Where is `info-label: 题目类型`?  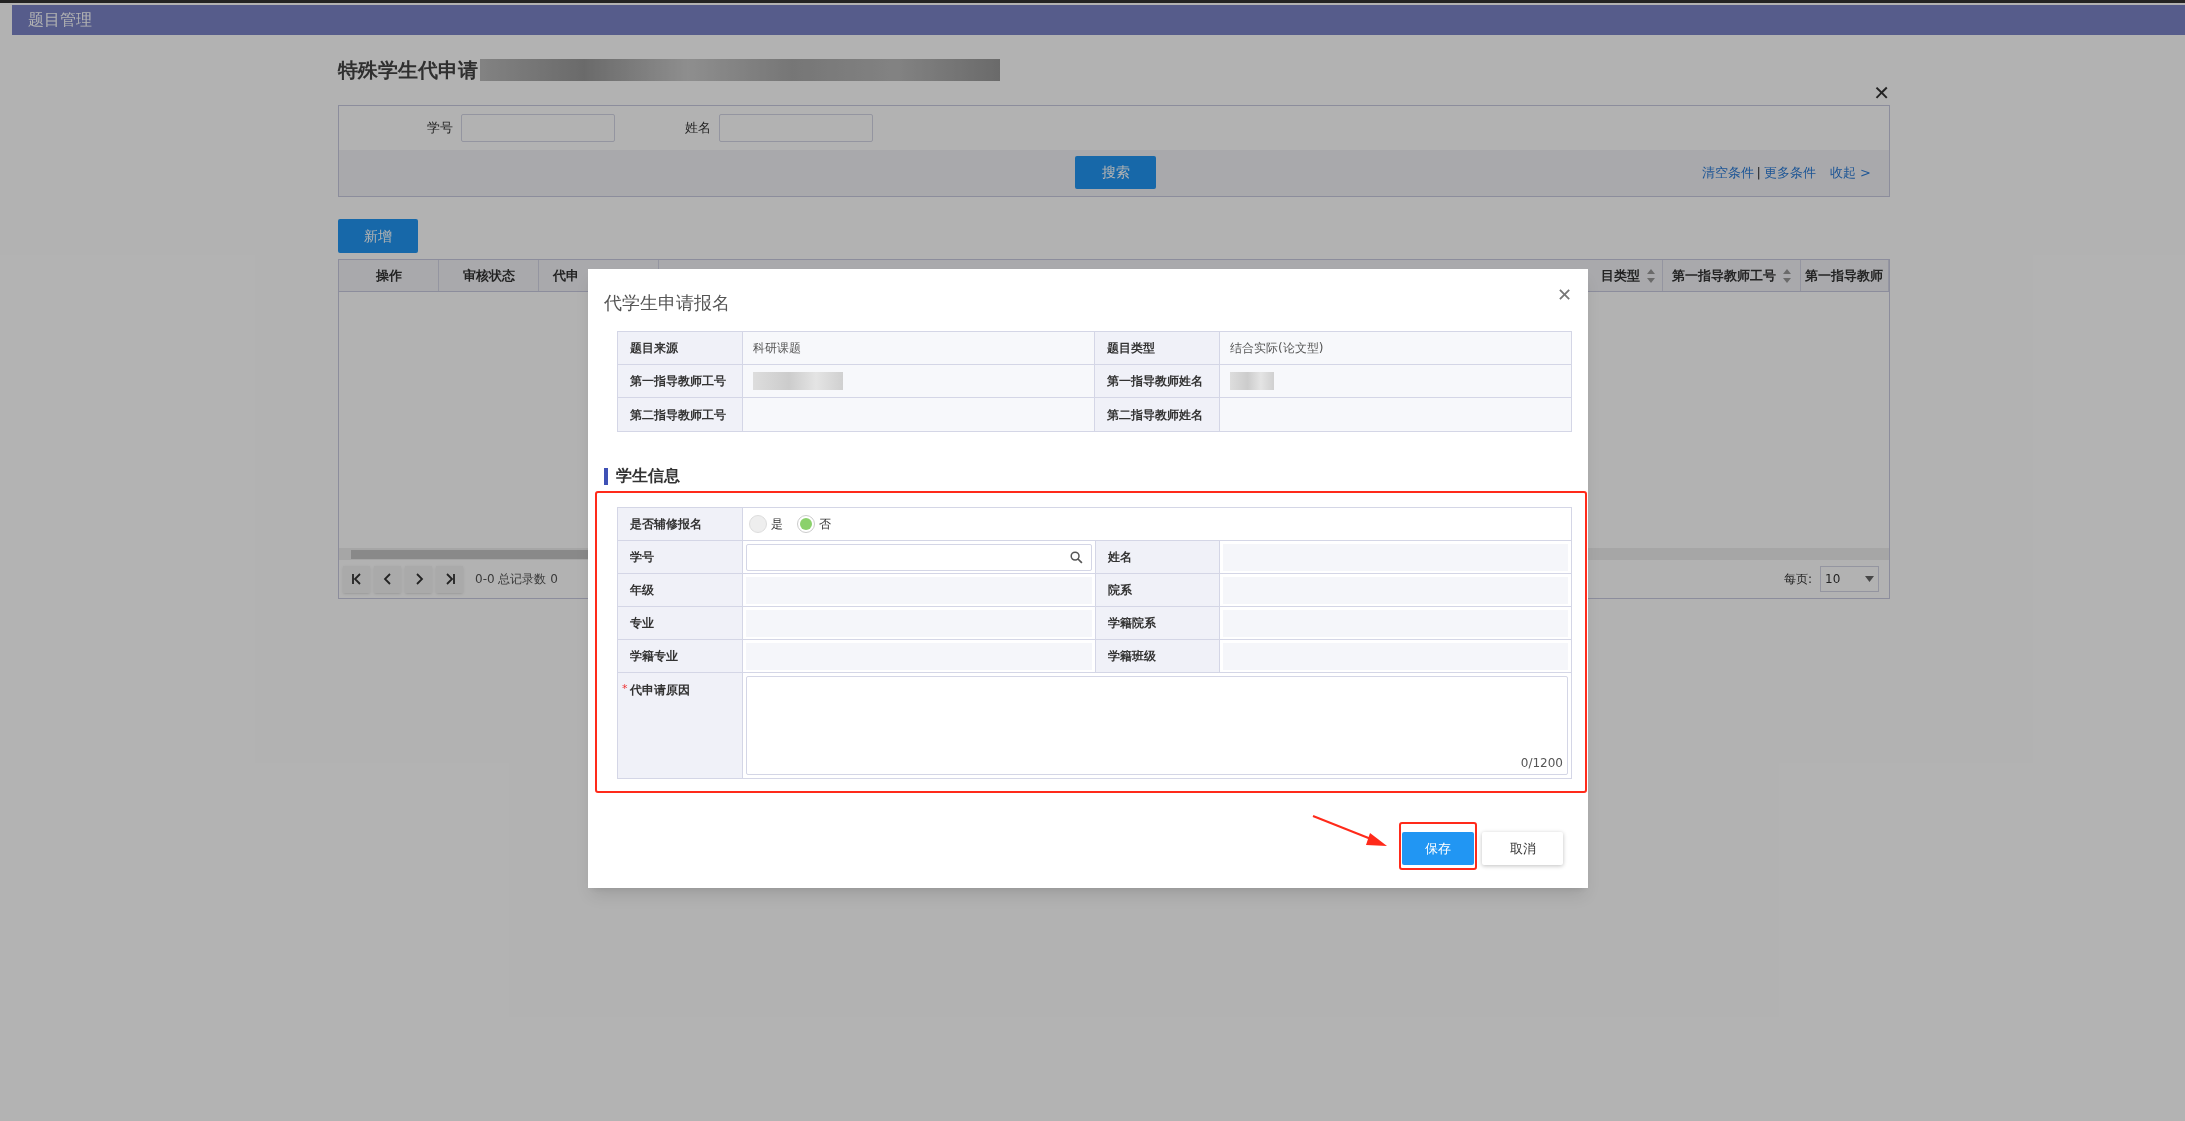
info-label: 题目类型 is located at coordinates (1131, 348).